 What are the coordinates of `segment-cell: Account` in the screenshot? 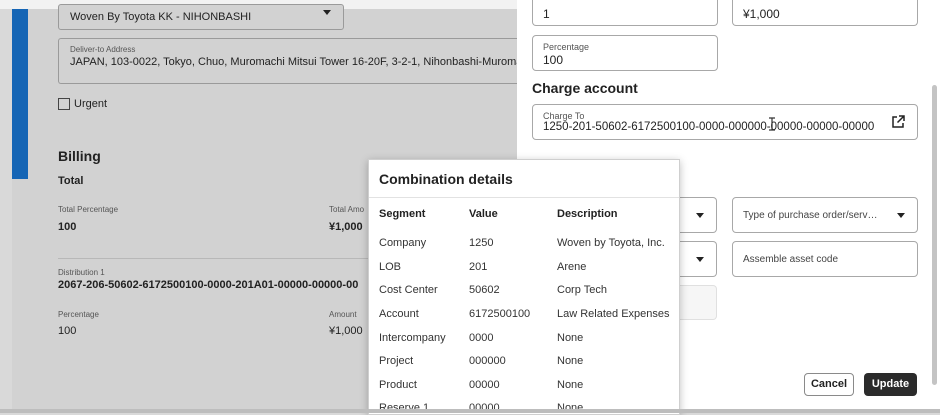 It's located at (399, 314).